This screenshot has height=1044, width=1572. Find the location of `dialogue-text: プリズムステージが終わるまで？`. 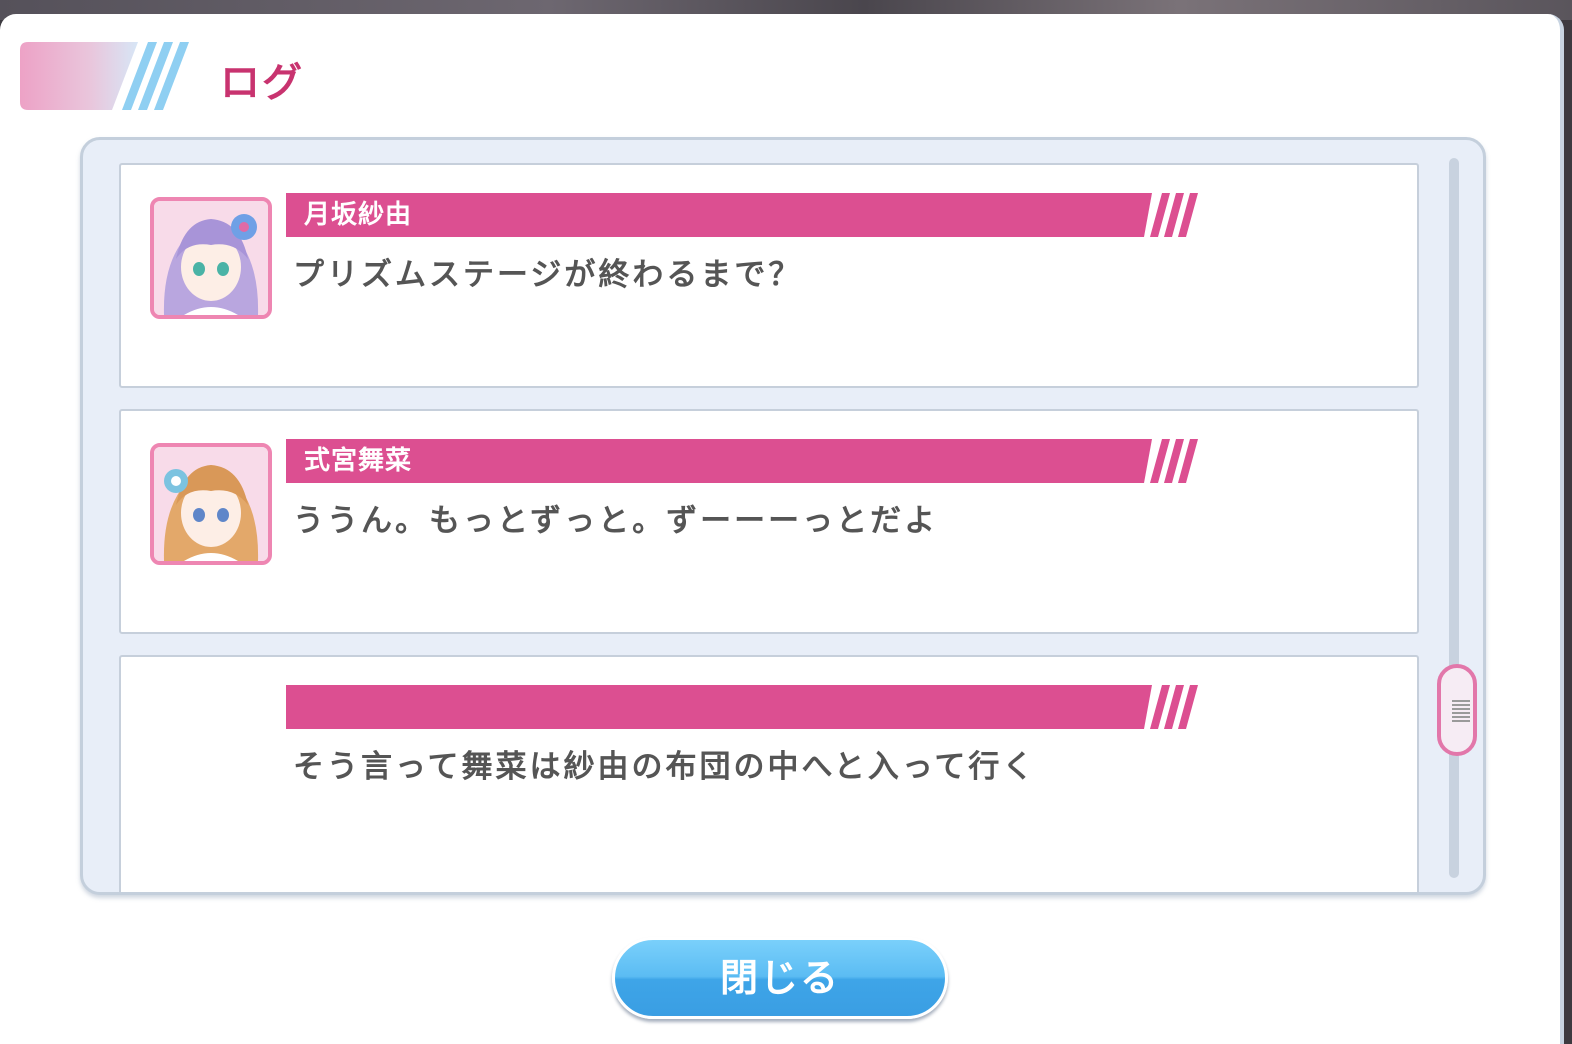

dialogue-text: プリズムステージが終わるまで？ is located at coordinates (548, 275).